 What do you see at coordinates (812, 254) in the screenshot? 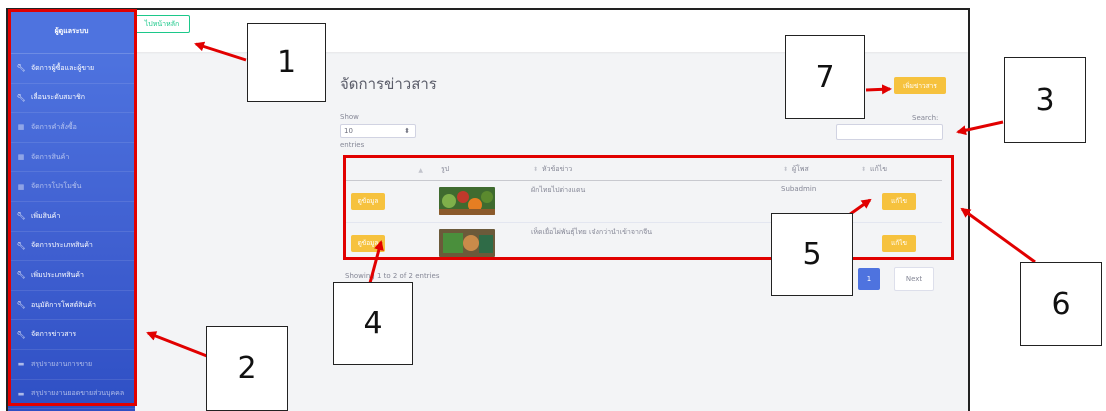
I see `callout-5: 5` at bounding box center [812, 254].